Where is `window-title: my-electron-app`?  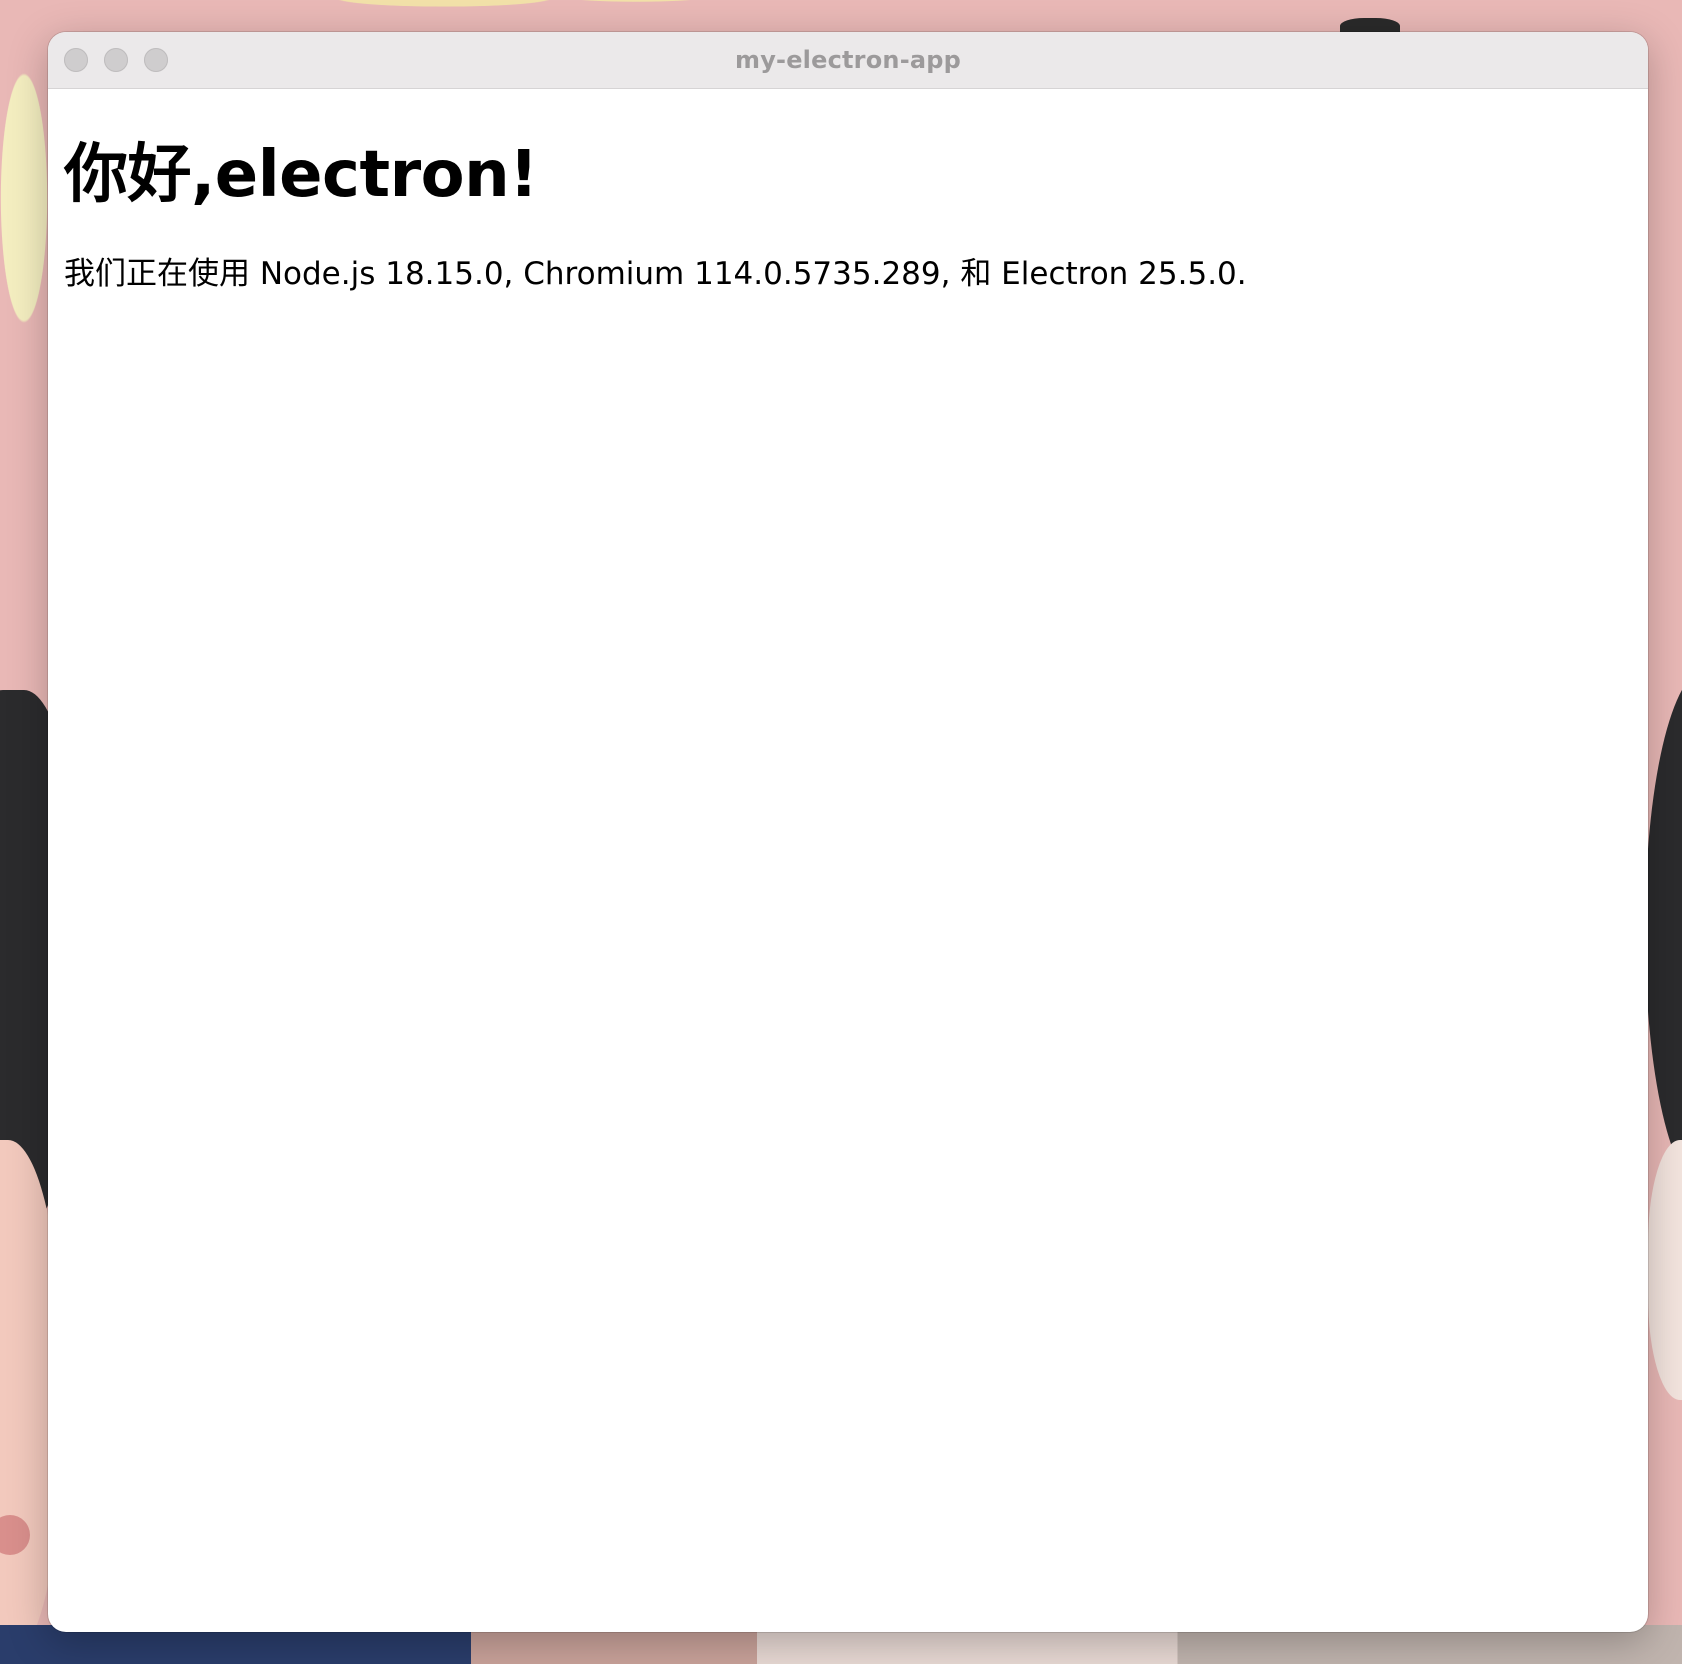
window-title: my-electron-app is located at coordinates (848, 60).